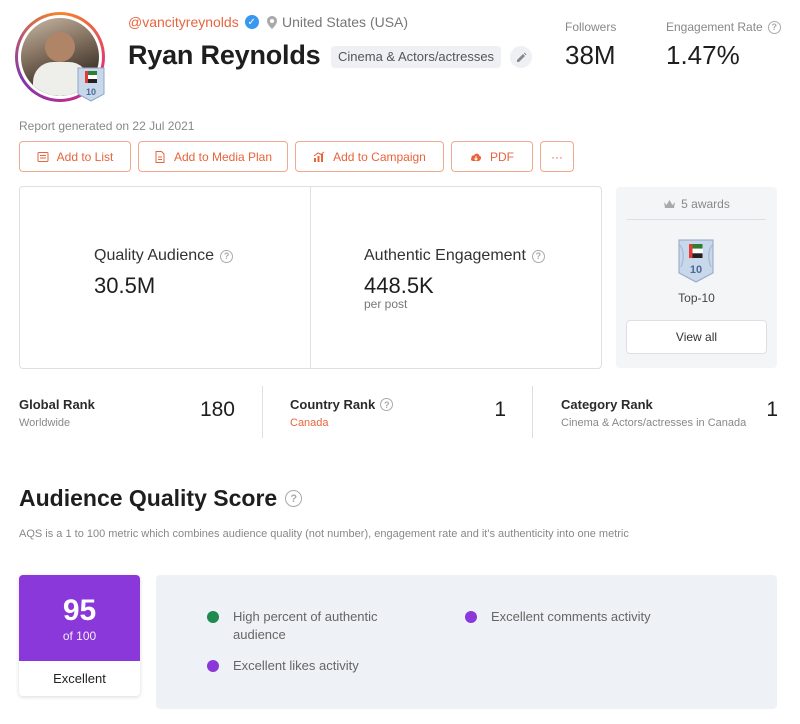  Describe the element at coordinates (714, 27) in the screenshot. I see `engagement-rate-label-text: Engagement Rate` at that location.